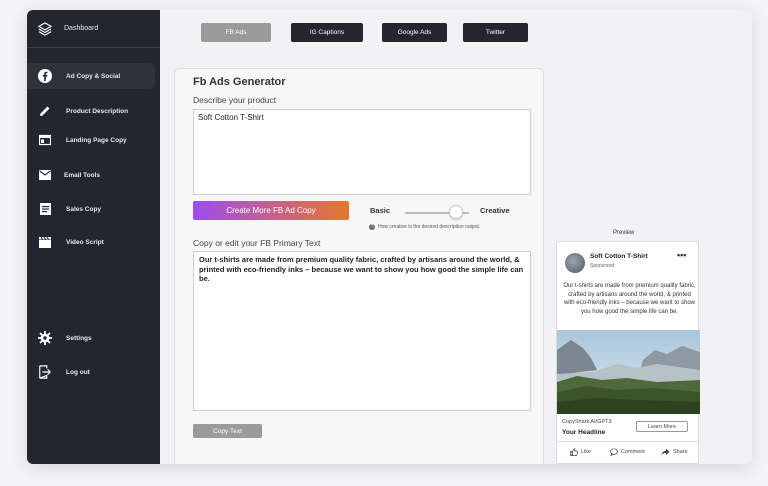 The image size is (768, 486). I want to click on slider-label-basic: Basic, so click(380, 210).